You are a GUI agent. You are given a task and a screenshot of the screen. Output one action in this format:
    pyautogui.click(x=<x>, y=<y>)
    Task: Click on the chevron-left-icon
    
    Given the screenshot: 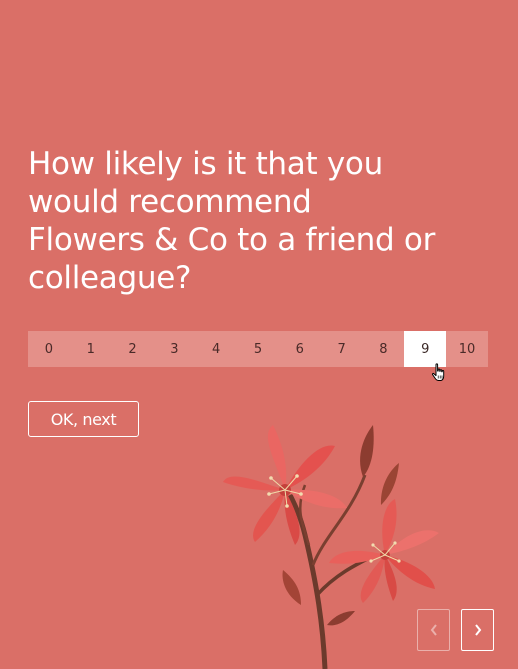 What is the action you would take?
    pyautogui.click(x=433, y=630)
    